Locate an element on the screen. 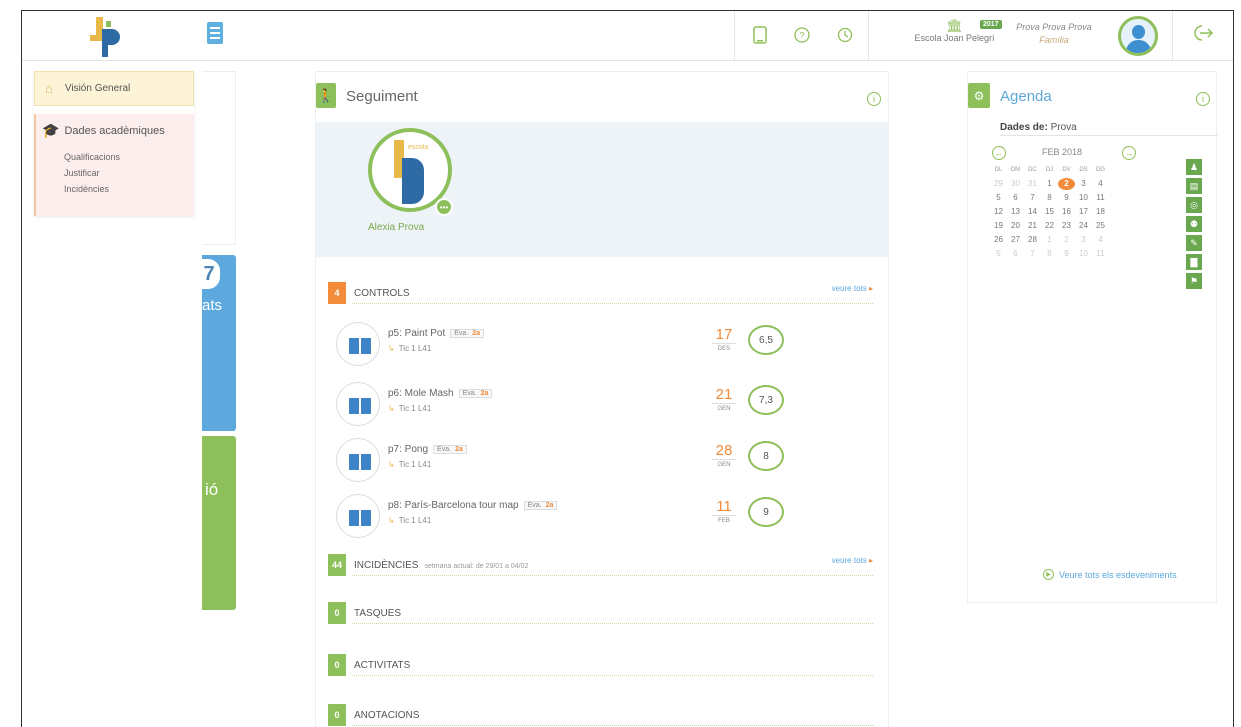 Image resolution: width=1241 pixels, height=727 pixels. summary-card-blue: 7 ats is located at coordinates (217, 343).